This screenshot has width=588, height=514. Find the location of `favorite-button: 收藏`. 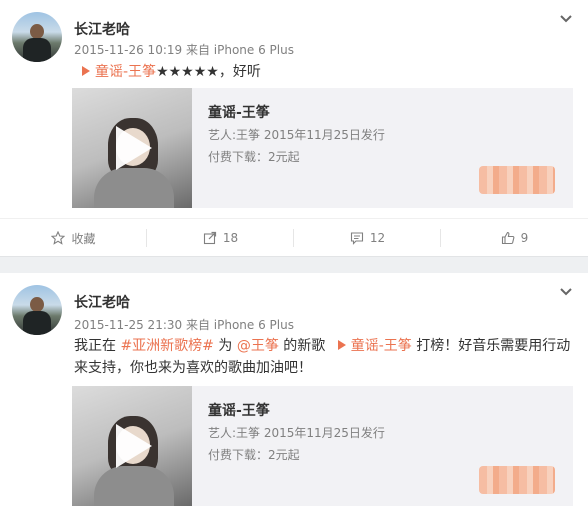

favorite-button: 收藏 is located at coordinates (73, 238).